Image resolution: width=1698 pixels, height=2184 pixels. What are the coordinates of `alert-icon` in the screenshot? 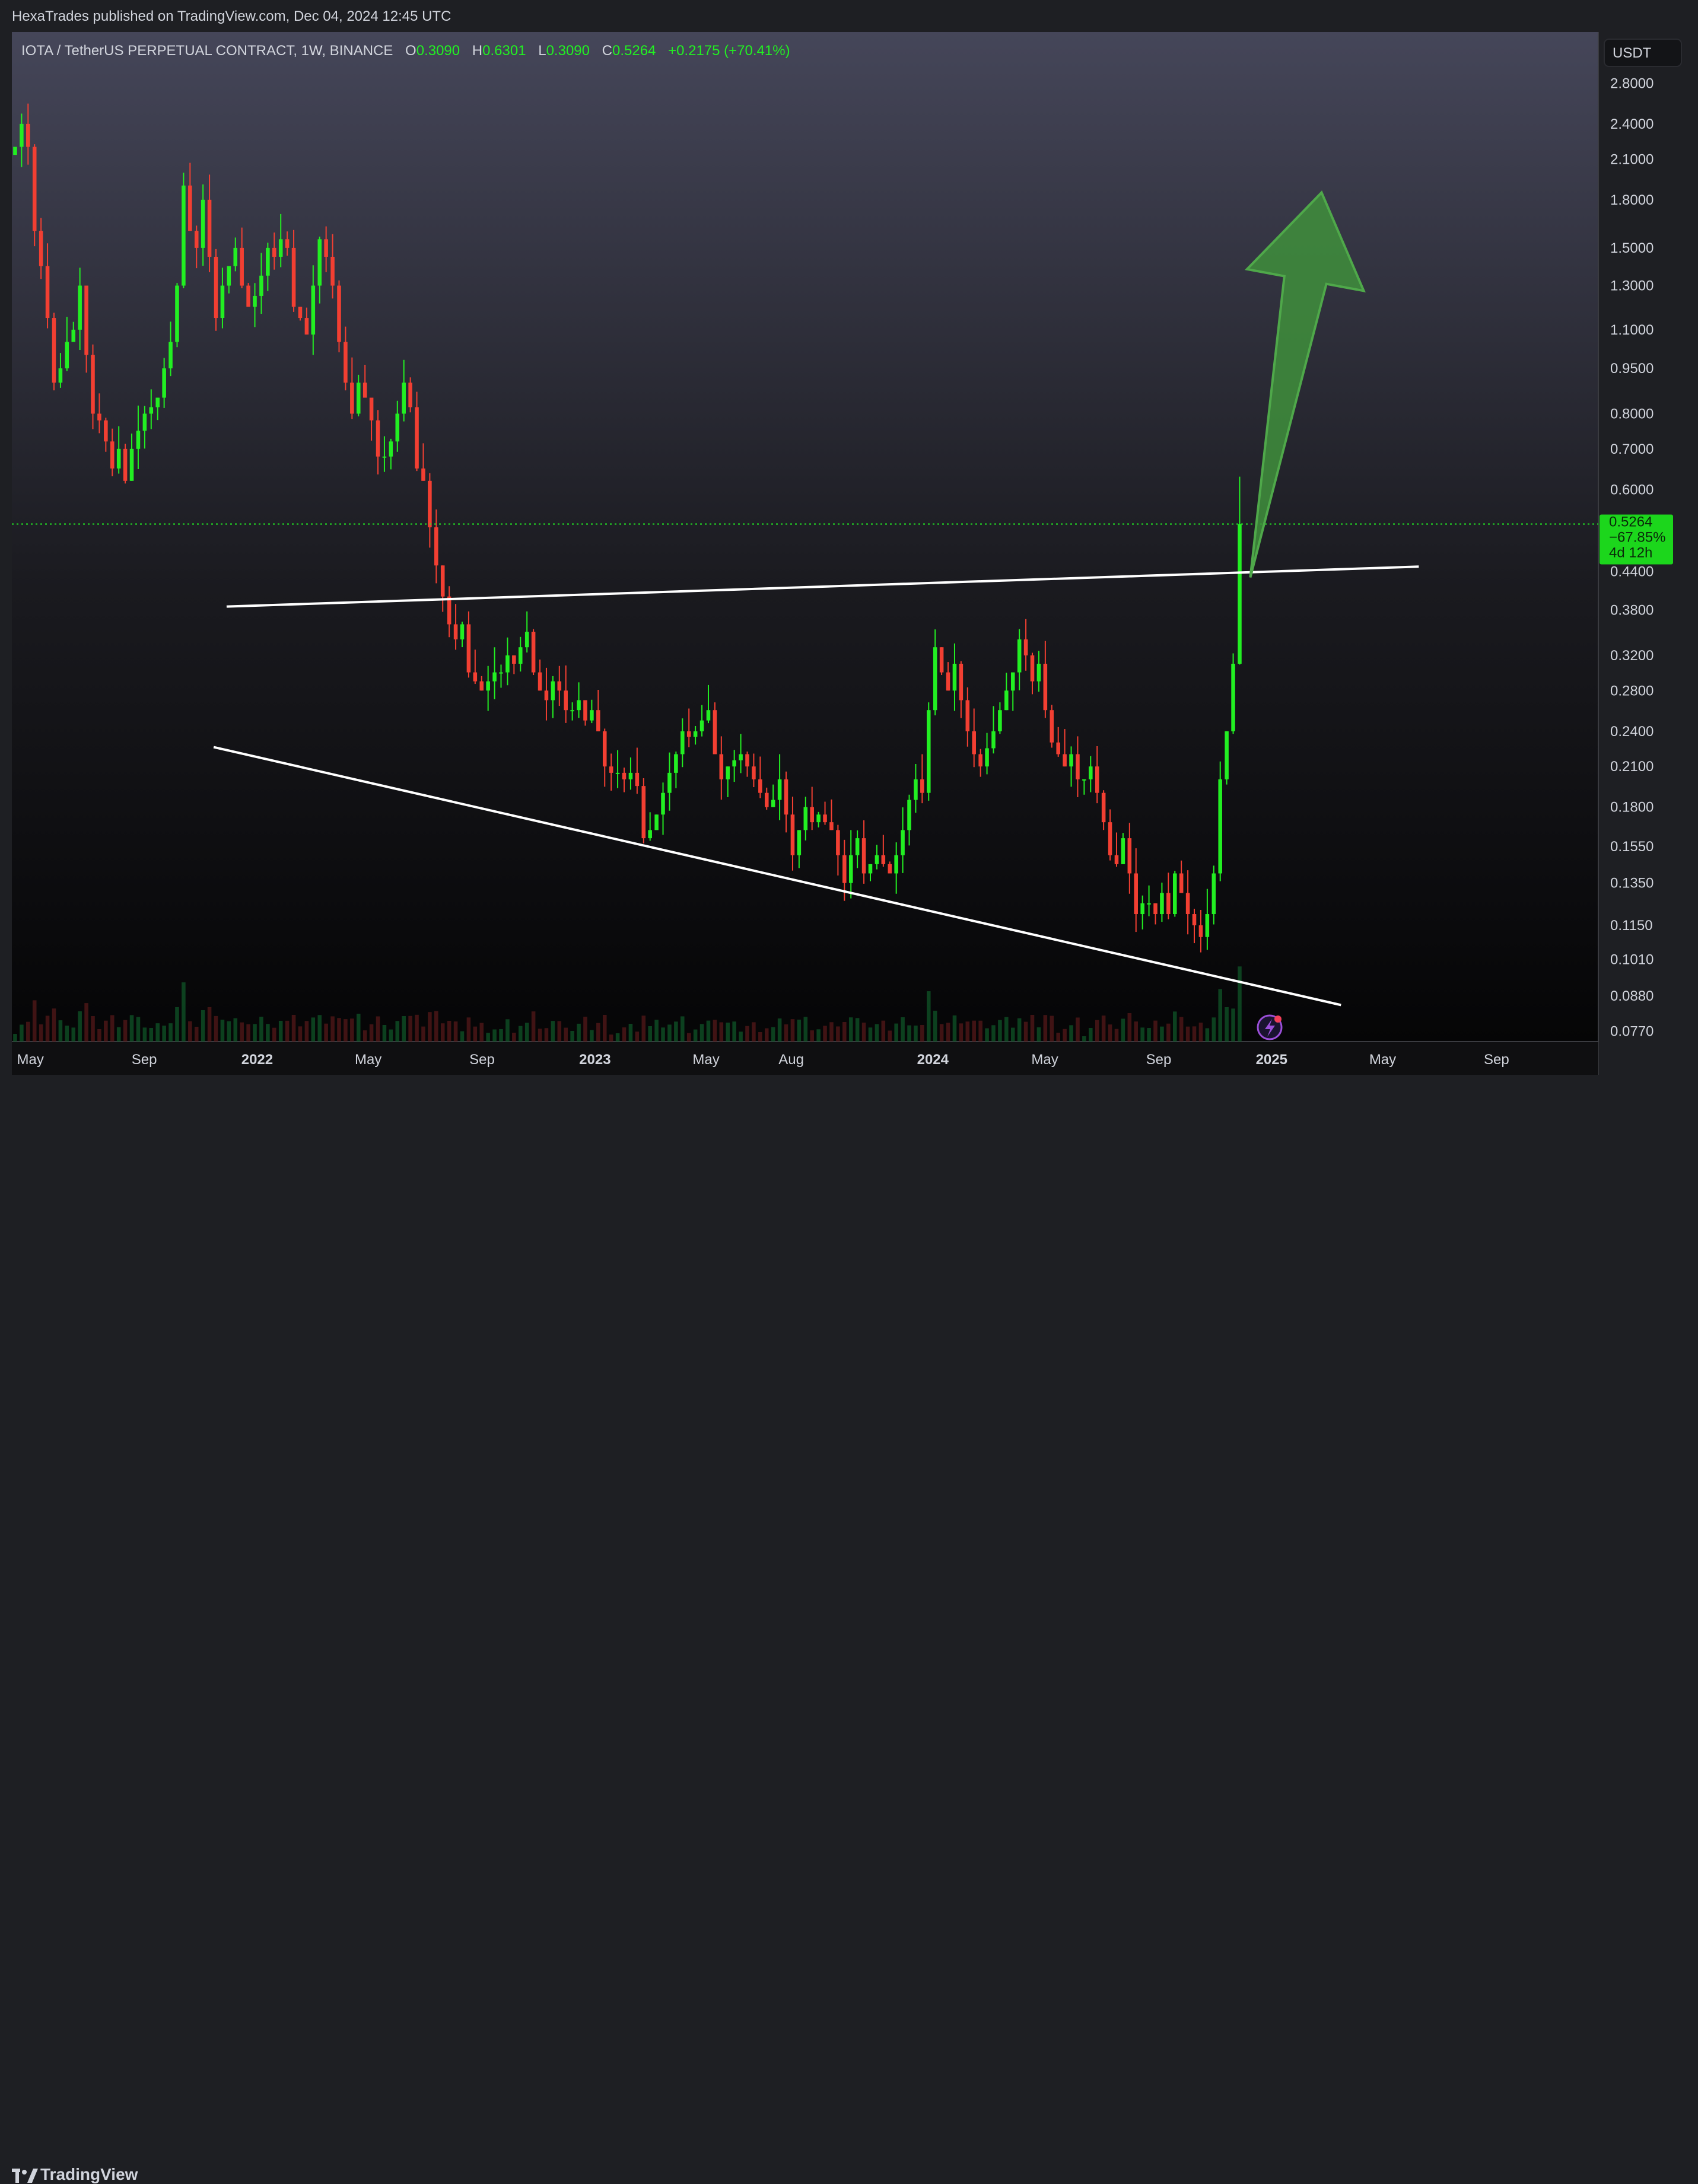 It's located at (1270, 1027).